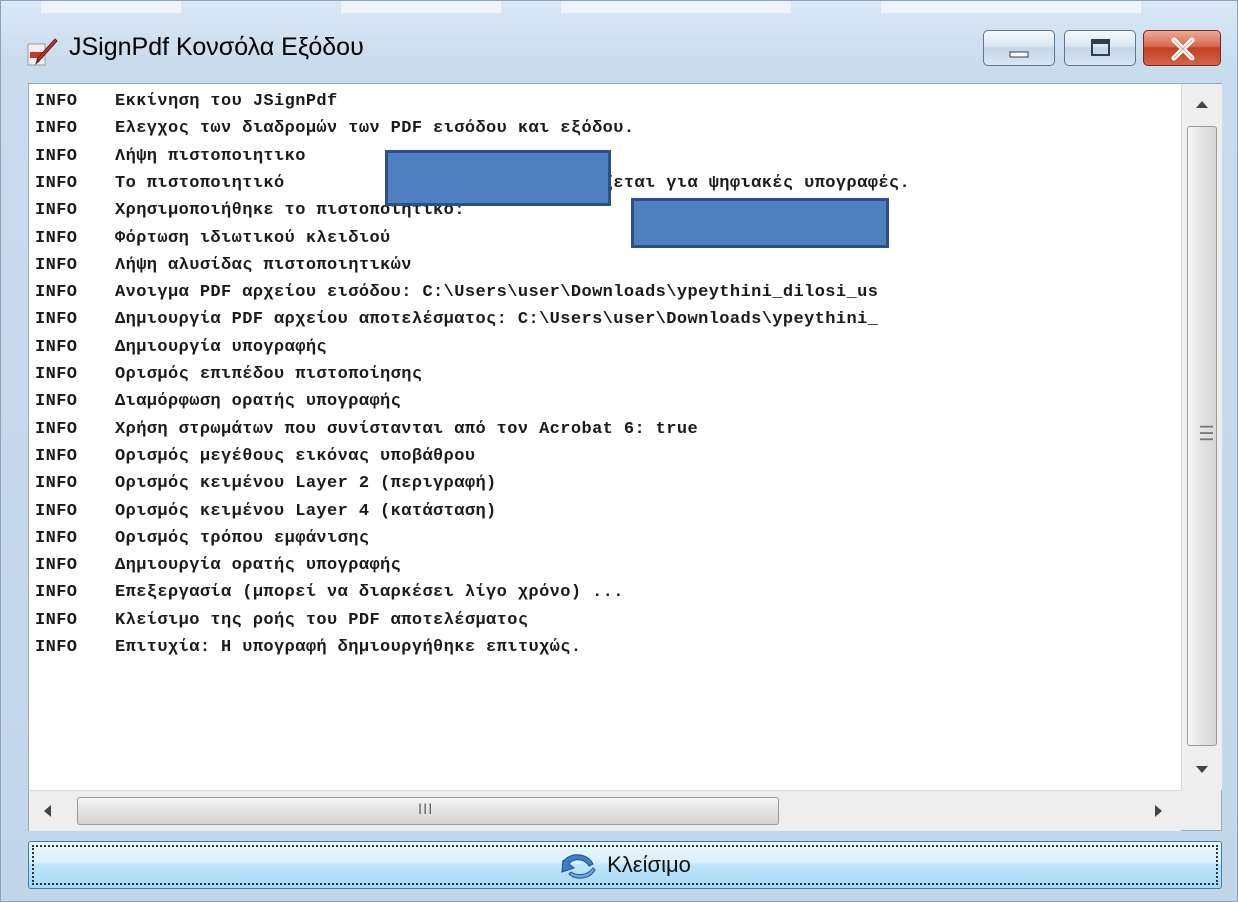  I want to click on horizontal-scroll-thumb: III, so click(428, 811).